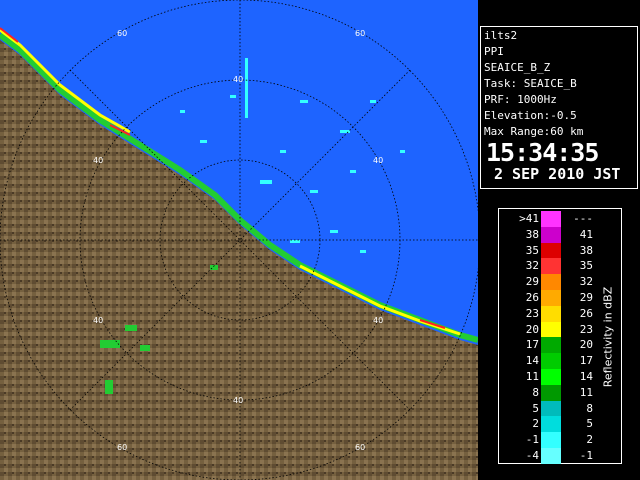  What do you see at coordinates (586, 234) in the screenshot?
I see `legend-high-value: 41` at bounding box center [586, 234].